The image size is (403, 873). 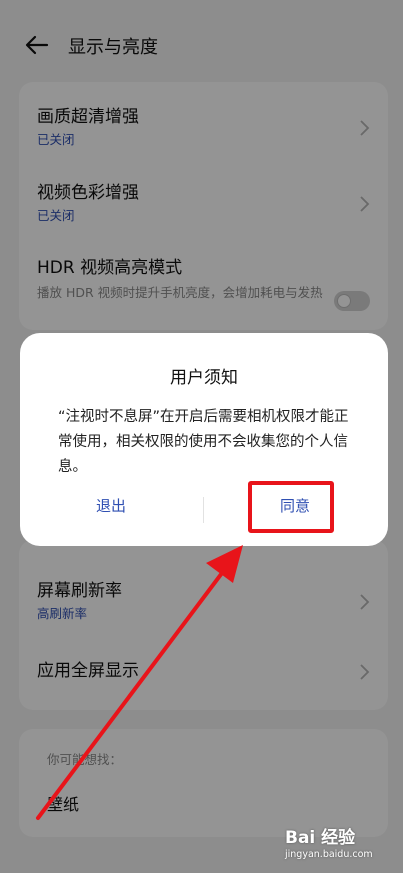 What do you see at coordinates (111, 505) in the screenshot?
I see `exit-button: 退出` at bounding box center [111, 505].